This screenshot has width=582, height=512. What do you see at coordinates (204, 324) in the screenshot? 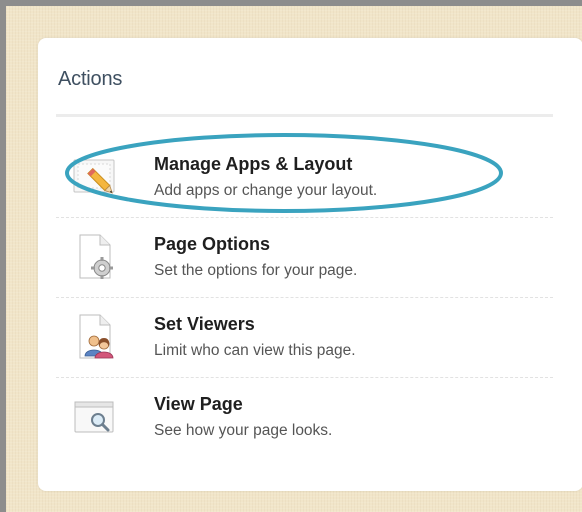
I see `action-title: Set Viewers` at bounding box center [204, 324].